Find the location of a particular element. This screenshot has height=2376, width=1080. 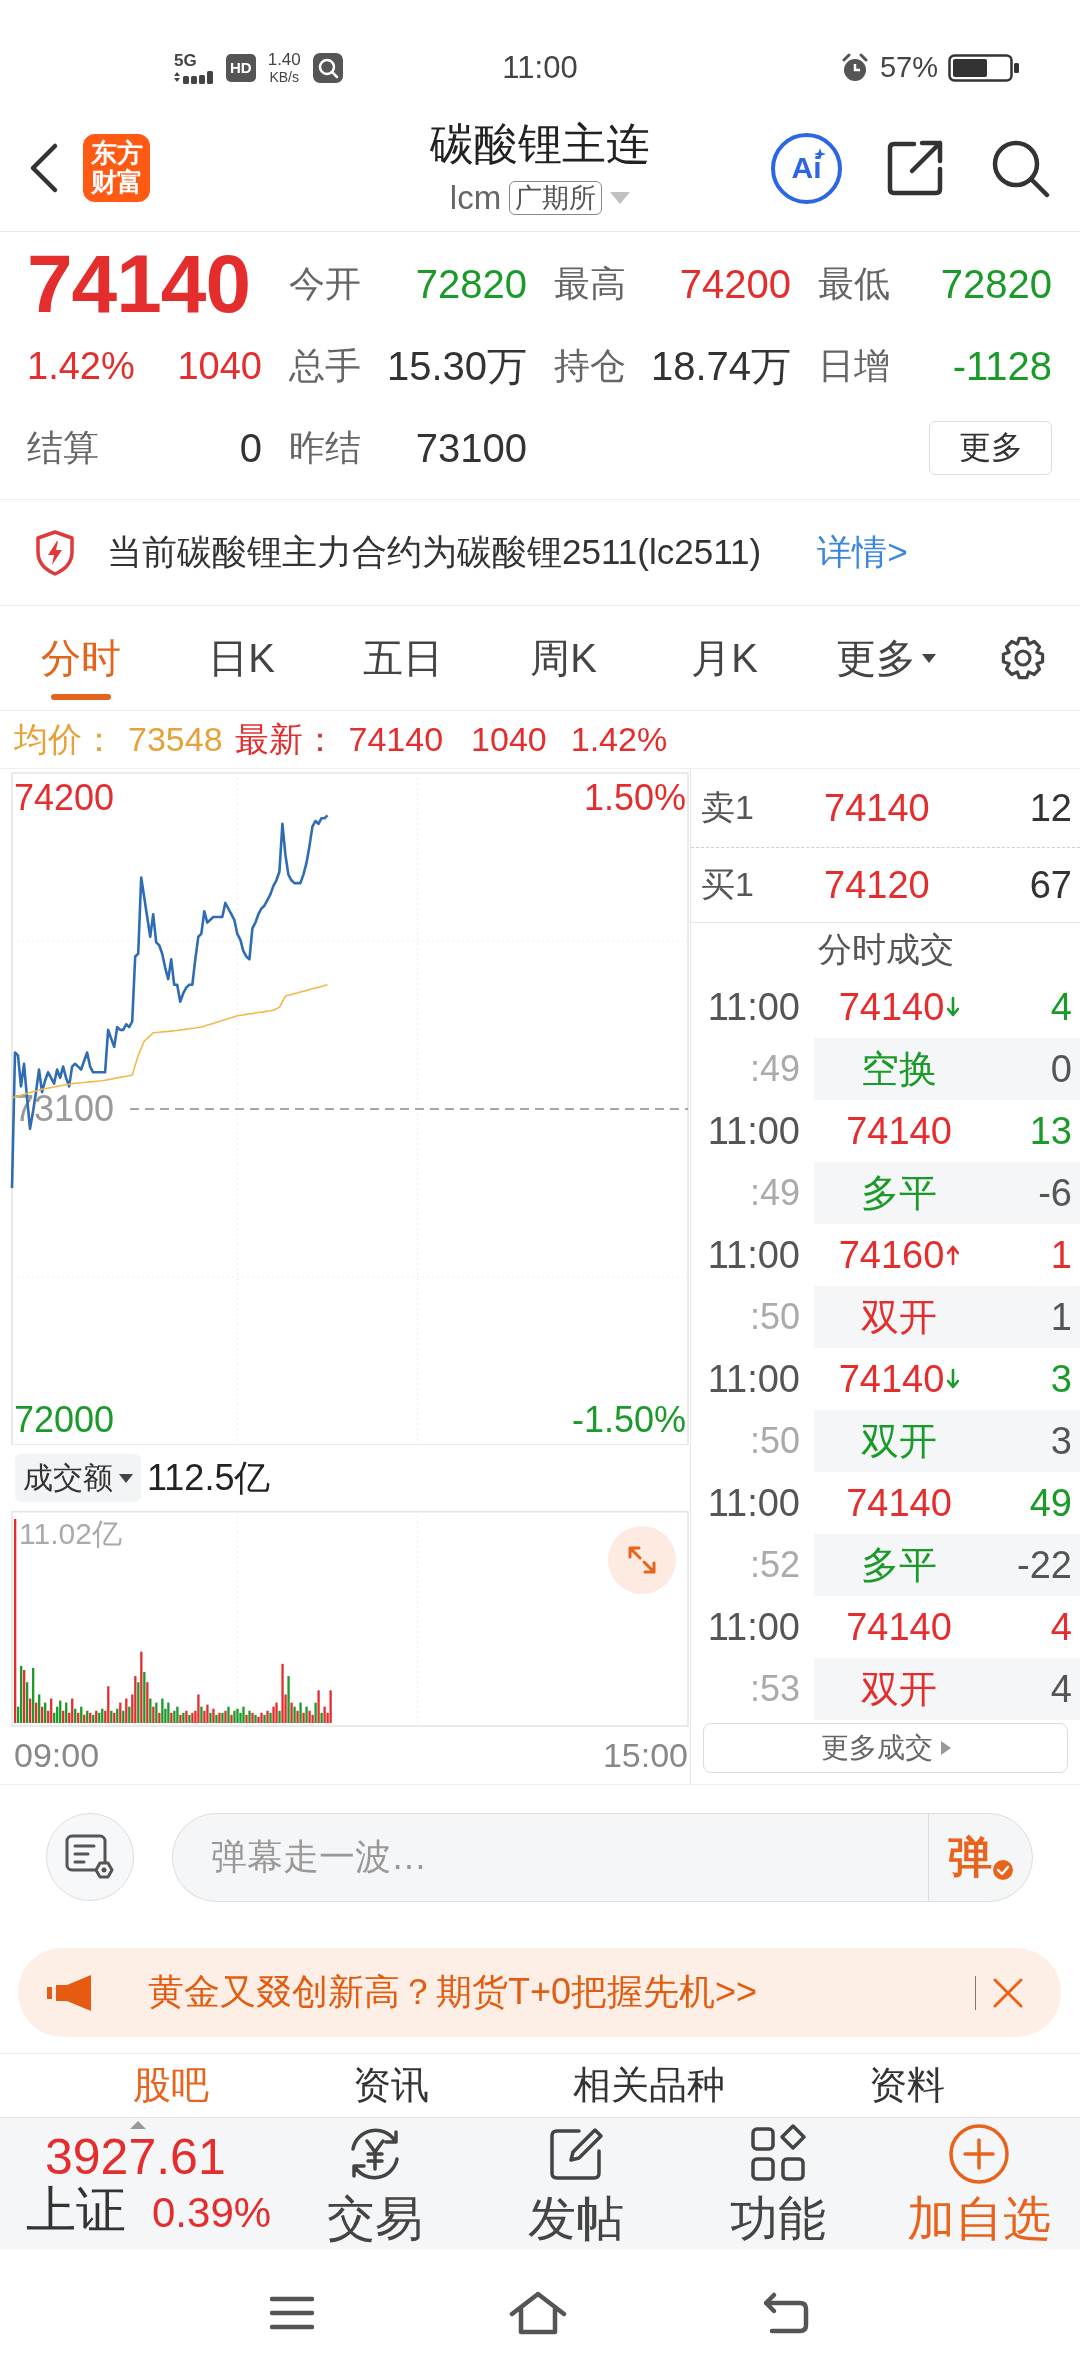

post-button: 发帖 is located at coordinates (576, 2183).